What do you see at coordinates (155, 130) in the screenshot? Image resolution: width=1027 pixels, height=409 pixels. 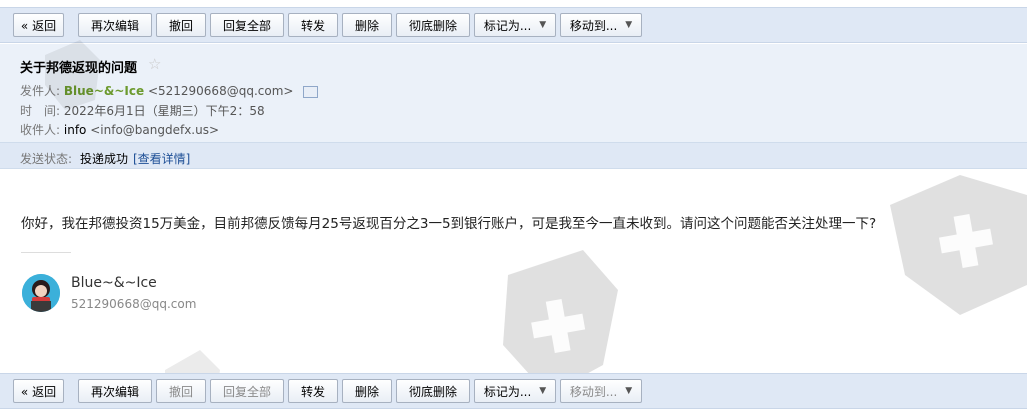 I see `recipient-address: <info@bangdefx.us>` at bounding box center [155, 130].